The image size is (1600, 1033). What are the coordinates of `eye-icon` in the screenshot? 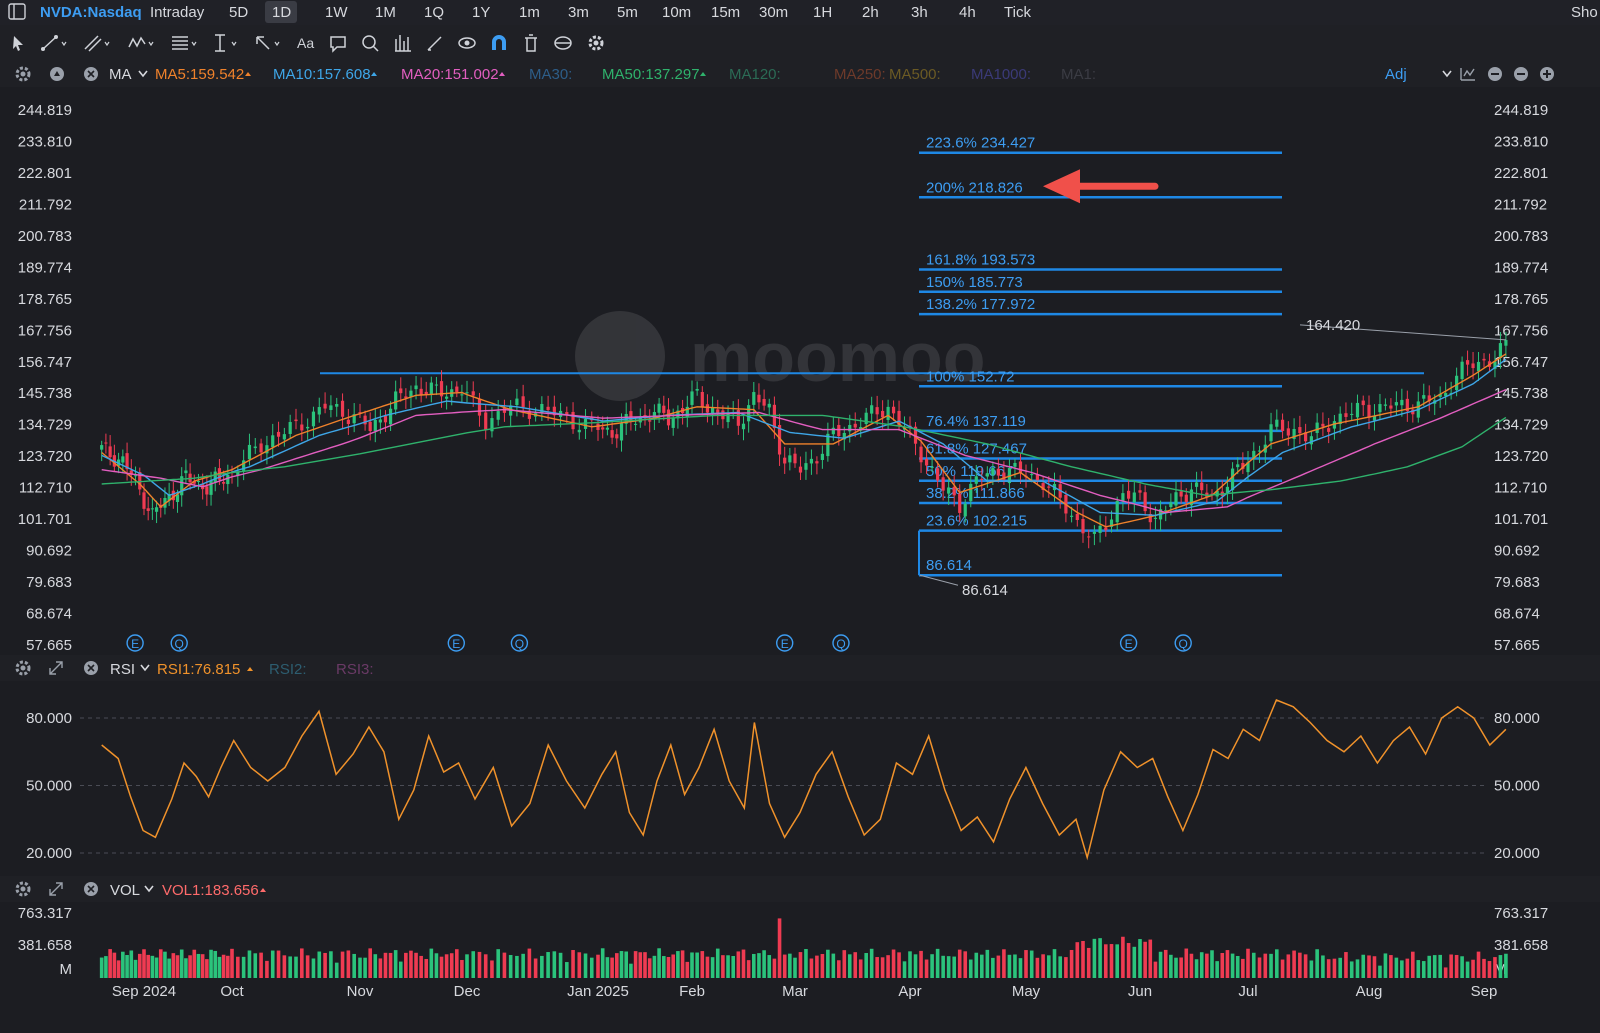 It's located at (467, 43).